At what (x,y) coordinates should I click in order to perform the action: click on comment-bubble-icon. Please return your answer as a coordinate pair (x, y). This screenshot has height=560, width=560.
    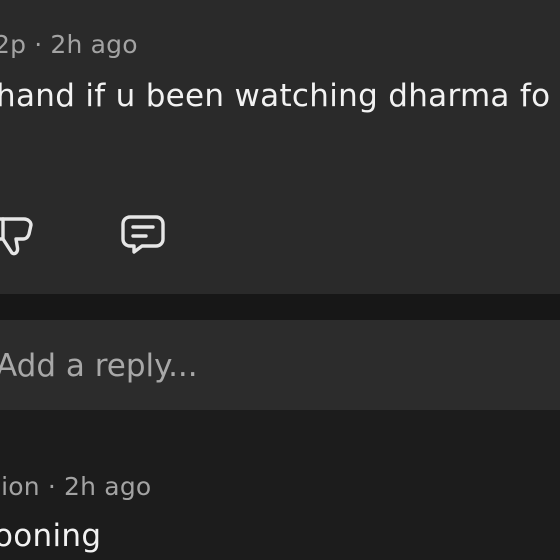
    Looking at the image, I should click on (144, 235).